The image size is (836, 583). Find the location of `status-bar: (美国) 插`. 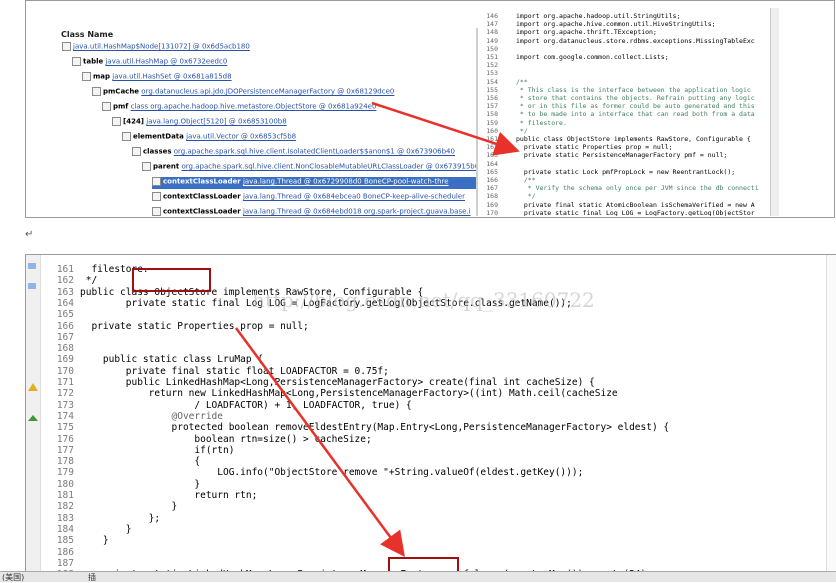

status-bar: (美国) 插 is located at coordinates (418, 576).